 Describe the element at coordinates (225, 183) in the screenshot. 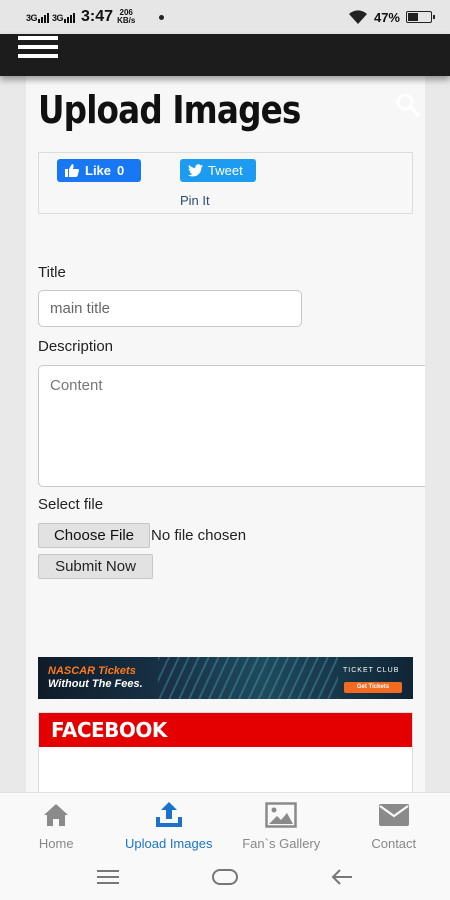

I see `share-bar: Like 0 Tweet Pin It` at that location.